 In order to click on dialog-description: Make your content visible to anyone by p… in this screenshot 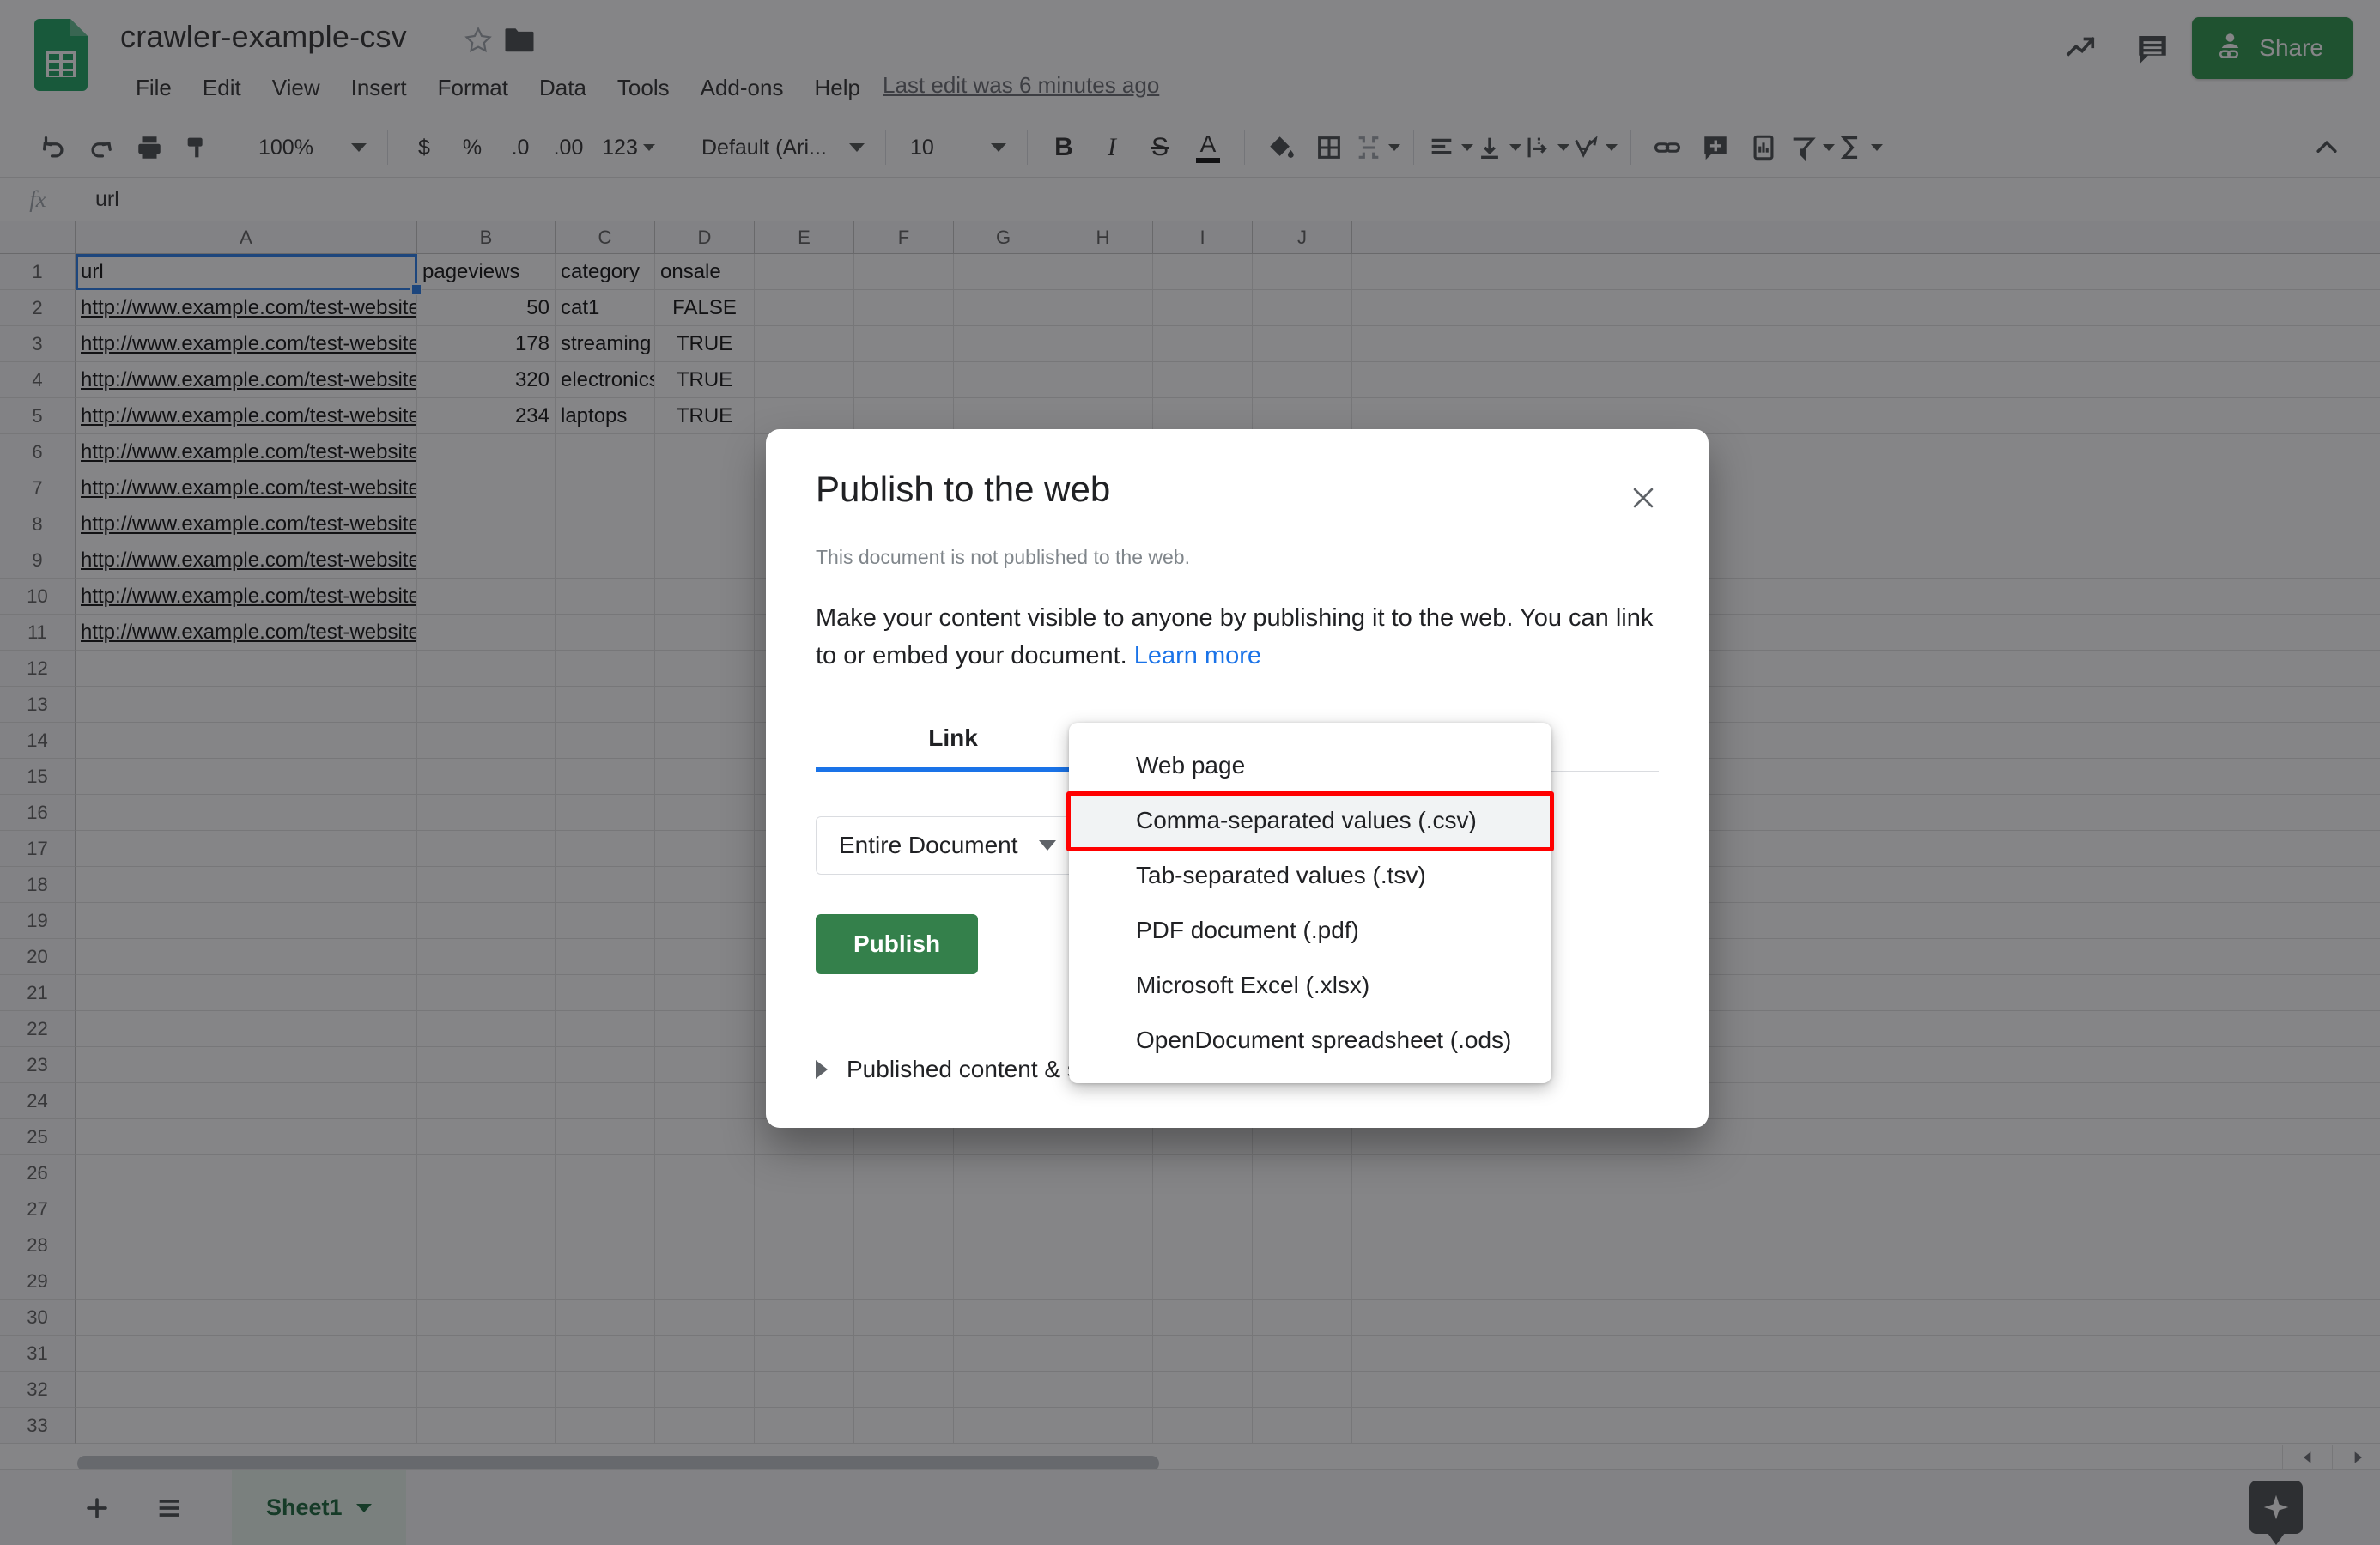, I will do `click(1236, 637)`.